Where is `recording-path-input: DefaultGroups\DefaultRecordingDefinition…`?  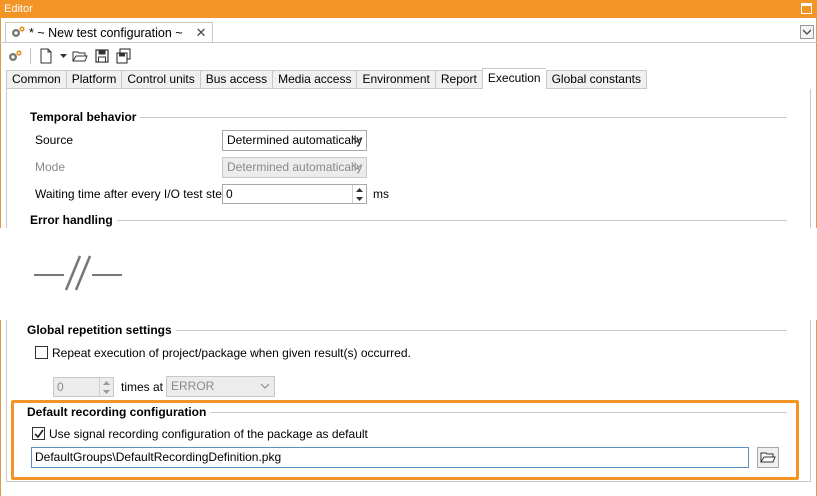 recording-path-input: DefaultGroups\DefaultRecordingDefinition… is located at coordinates (390, 457).